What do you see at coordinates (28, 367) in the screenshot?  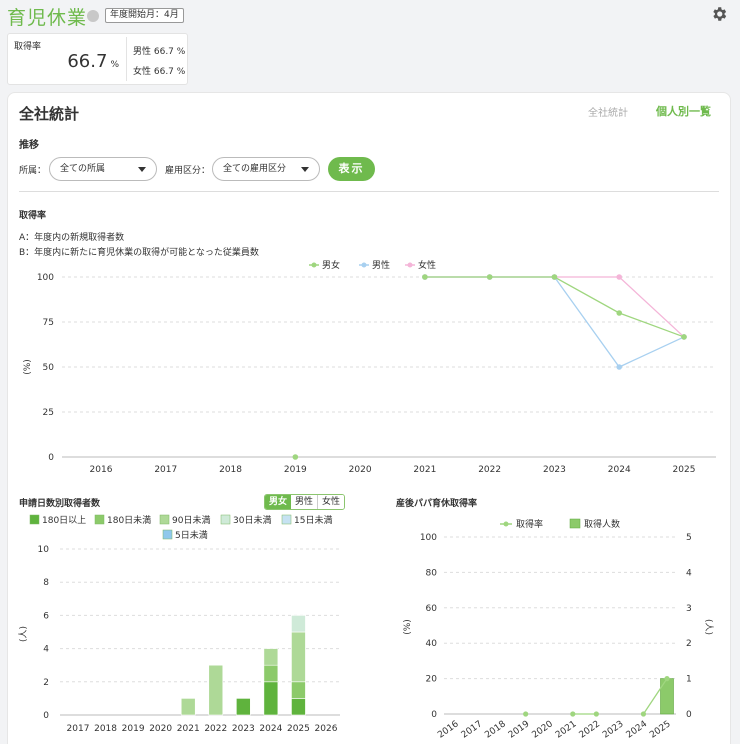 I see `rate-y-label: (%)` at bounding box center [28, 367].